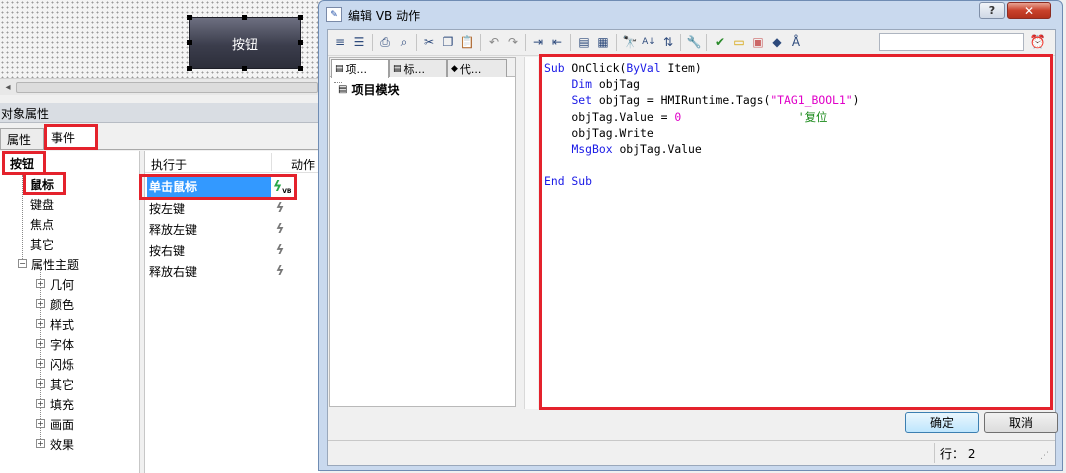 The width and height of the screenshot is (1066, 473). I want to click on dialog-title-bar: ✎ 编辑 VB 动作 ? ✕, so click(691, 15).